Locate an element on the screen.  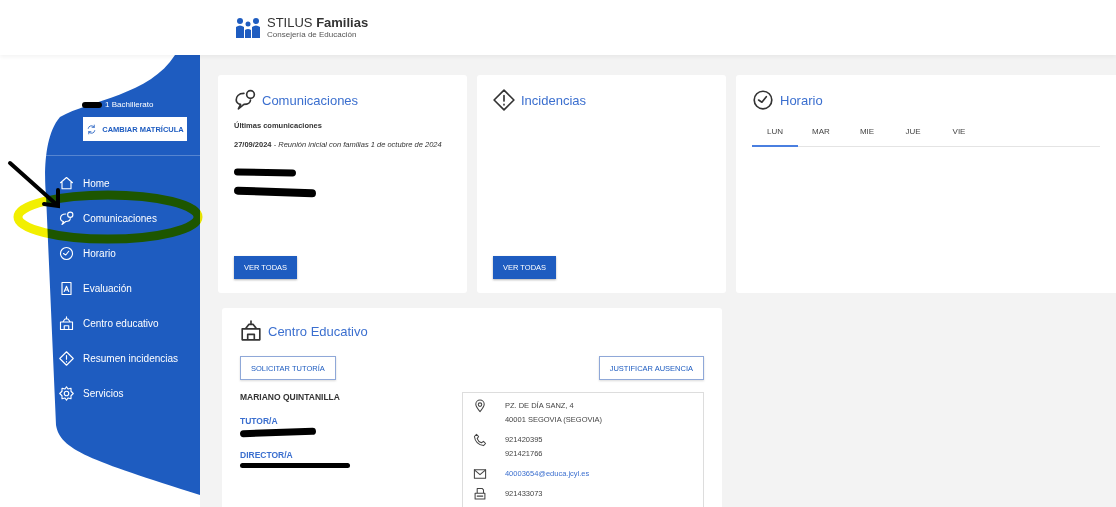
card-title: Comunicaciones is located at coordinates (310, 100).